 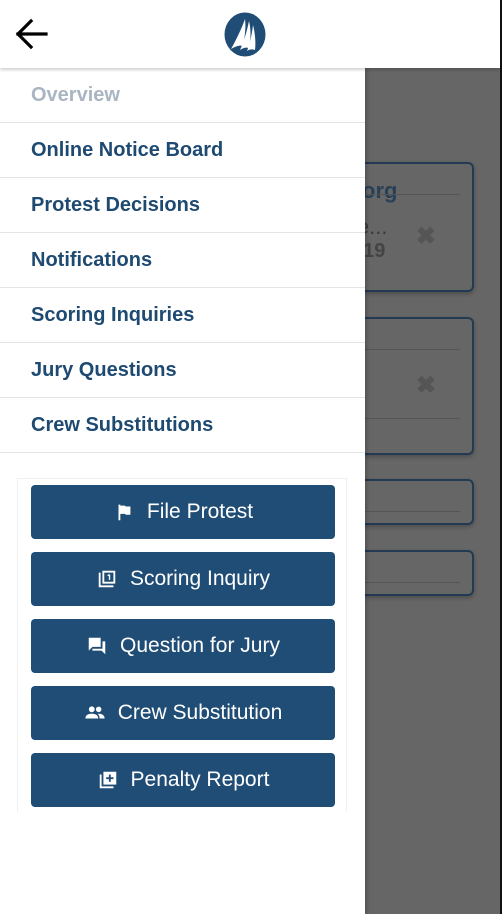 What do you see at coordinates (200, 645) in the screenshot?
I see `question-for-jury-label: Question for Jury` at bounding box center [200, 645].